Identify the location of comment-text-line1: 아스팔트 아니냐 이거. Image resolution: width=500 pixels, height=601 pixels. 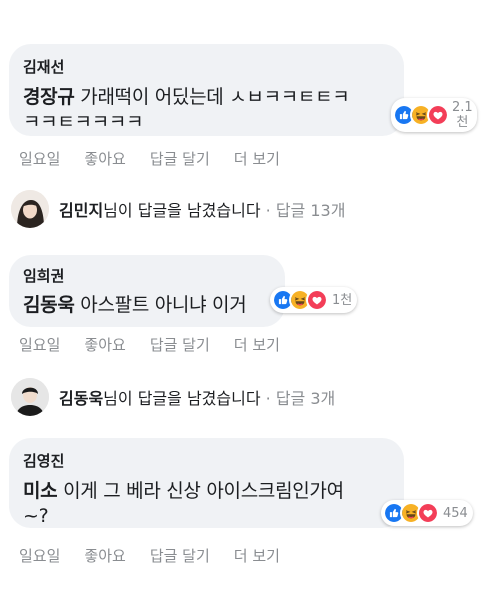
(163, 305).